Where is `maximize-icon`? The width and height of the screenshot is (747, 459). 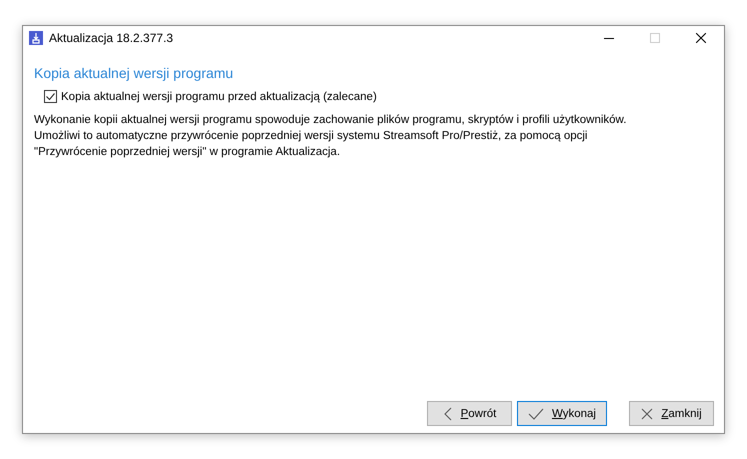
maximize-icon is located at coordinates (655, 37).